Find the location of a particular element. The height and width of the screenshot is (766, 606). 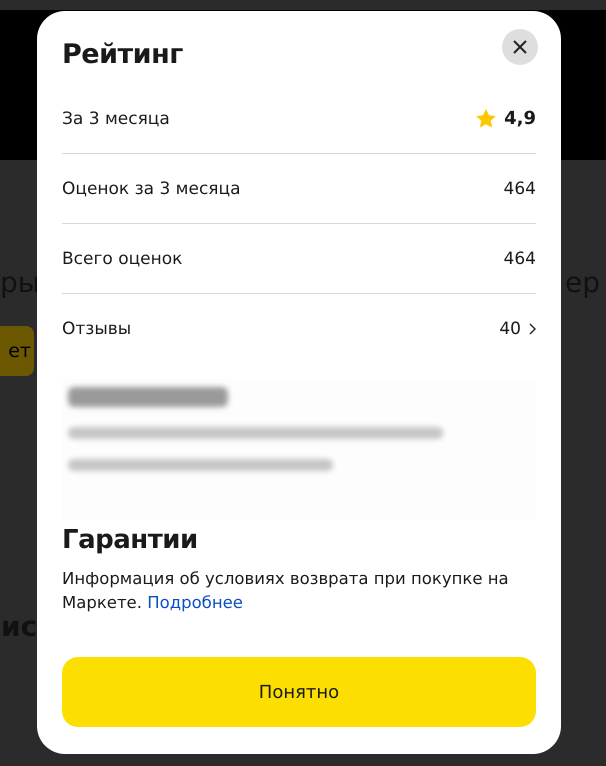

review-count: 40 is located at coordinates (510, 328).